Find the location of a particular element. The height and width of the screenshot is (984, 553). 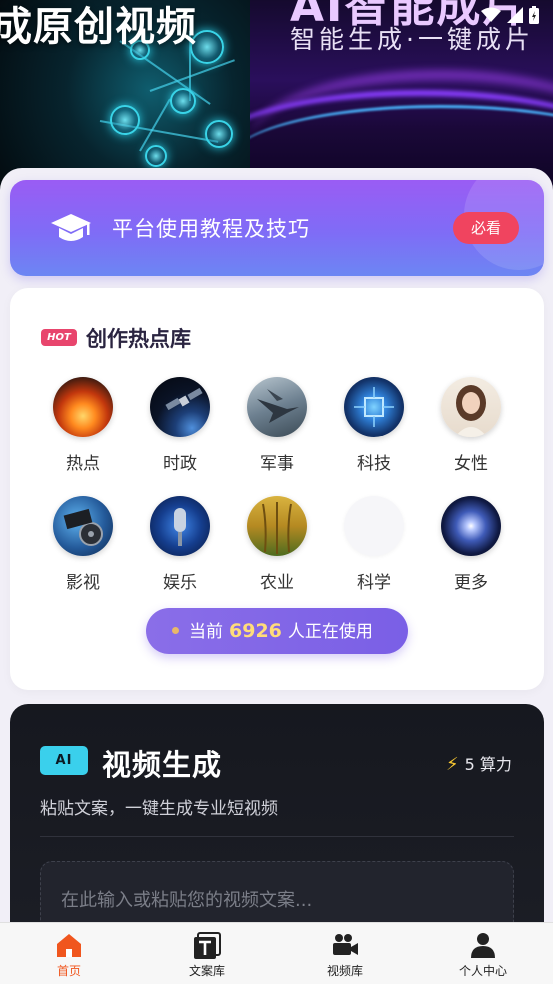

users-count: 6926 is located at coordinates (255, 631).